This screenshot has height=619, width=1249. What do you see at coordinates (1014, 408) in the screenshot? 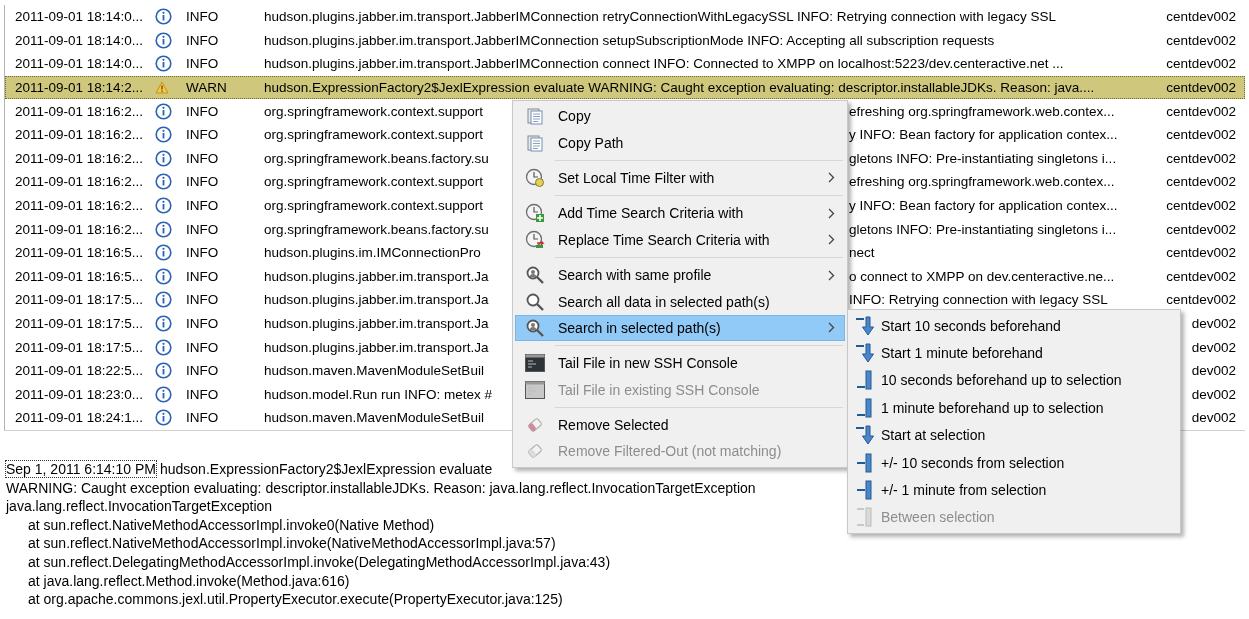
I see `menu-item: 1 minute beforehand up to selection` at bounding box center [1014, 408].